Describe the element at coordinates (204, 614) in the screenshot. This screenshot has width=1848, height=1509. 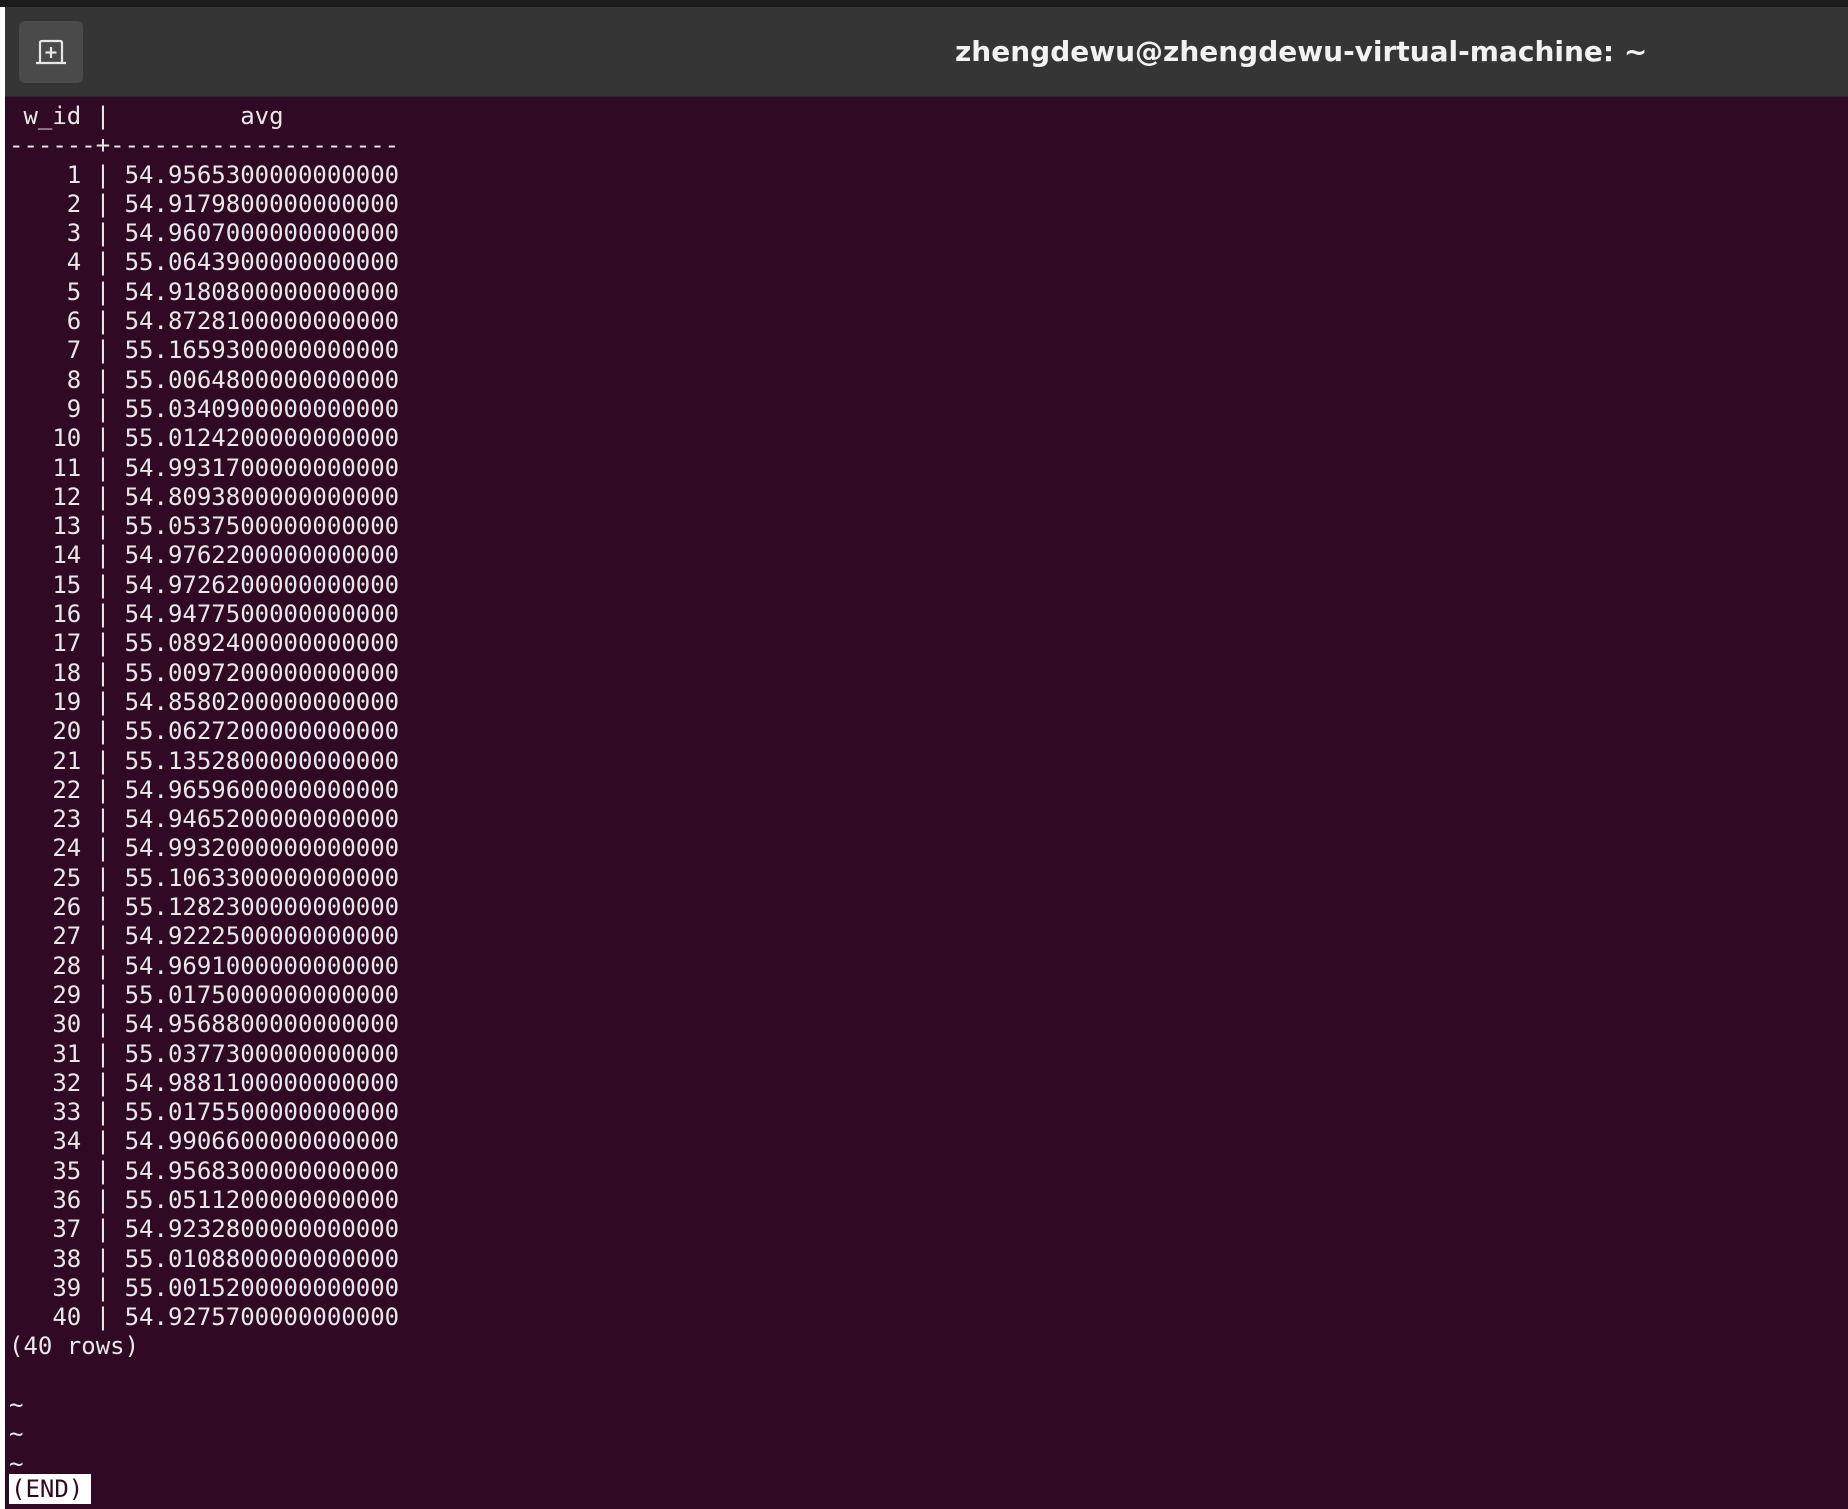
I see `result-row: 16 | 54.9477500000000000` at that location.